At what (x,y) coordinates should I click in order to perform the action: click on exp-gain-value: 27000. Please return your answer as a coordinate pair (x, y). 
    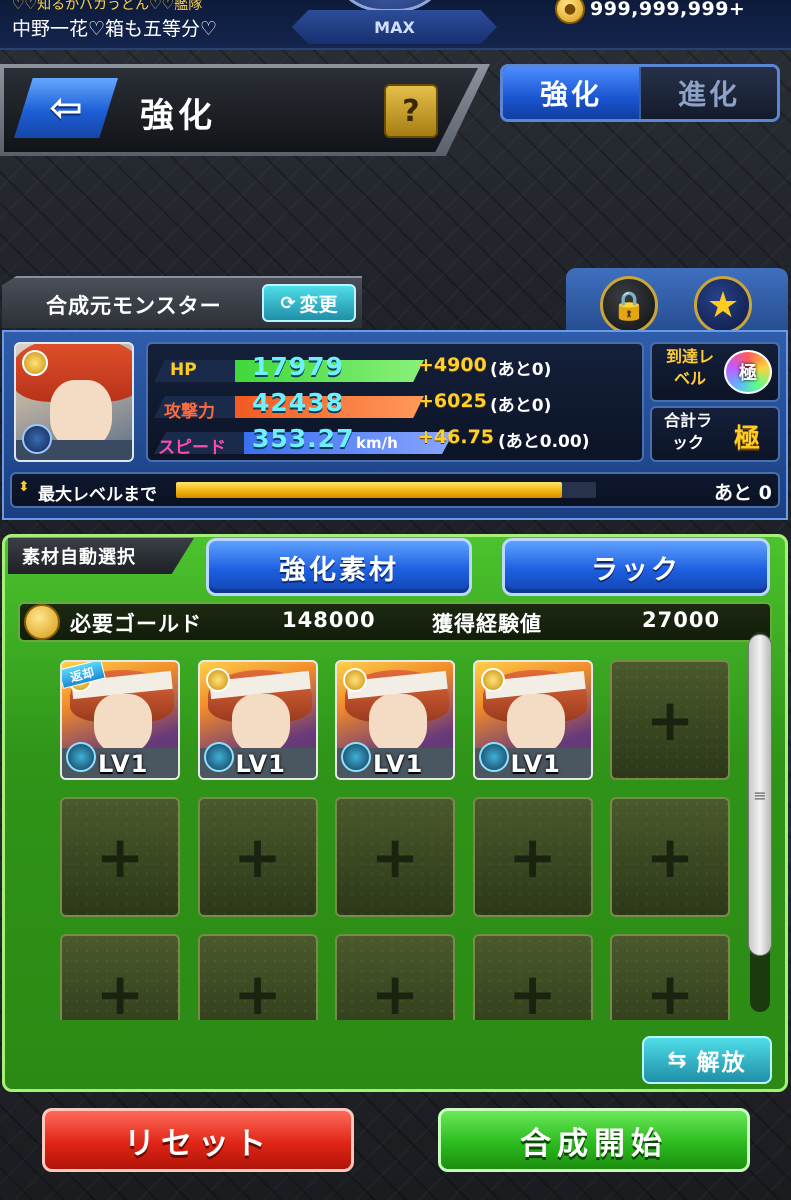
    Looking at the image, I should click on (681, 620).